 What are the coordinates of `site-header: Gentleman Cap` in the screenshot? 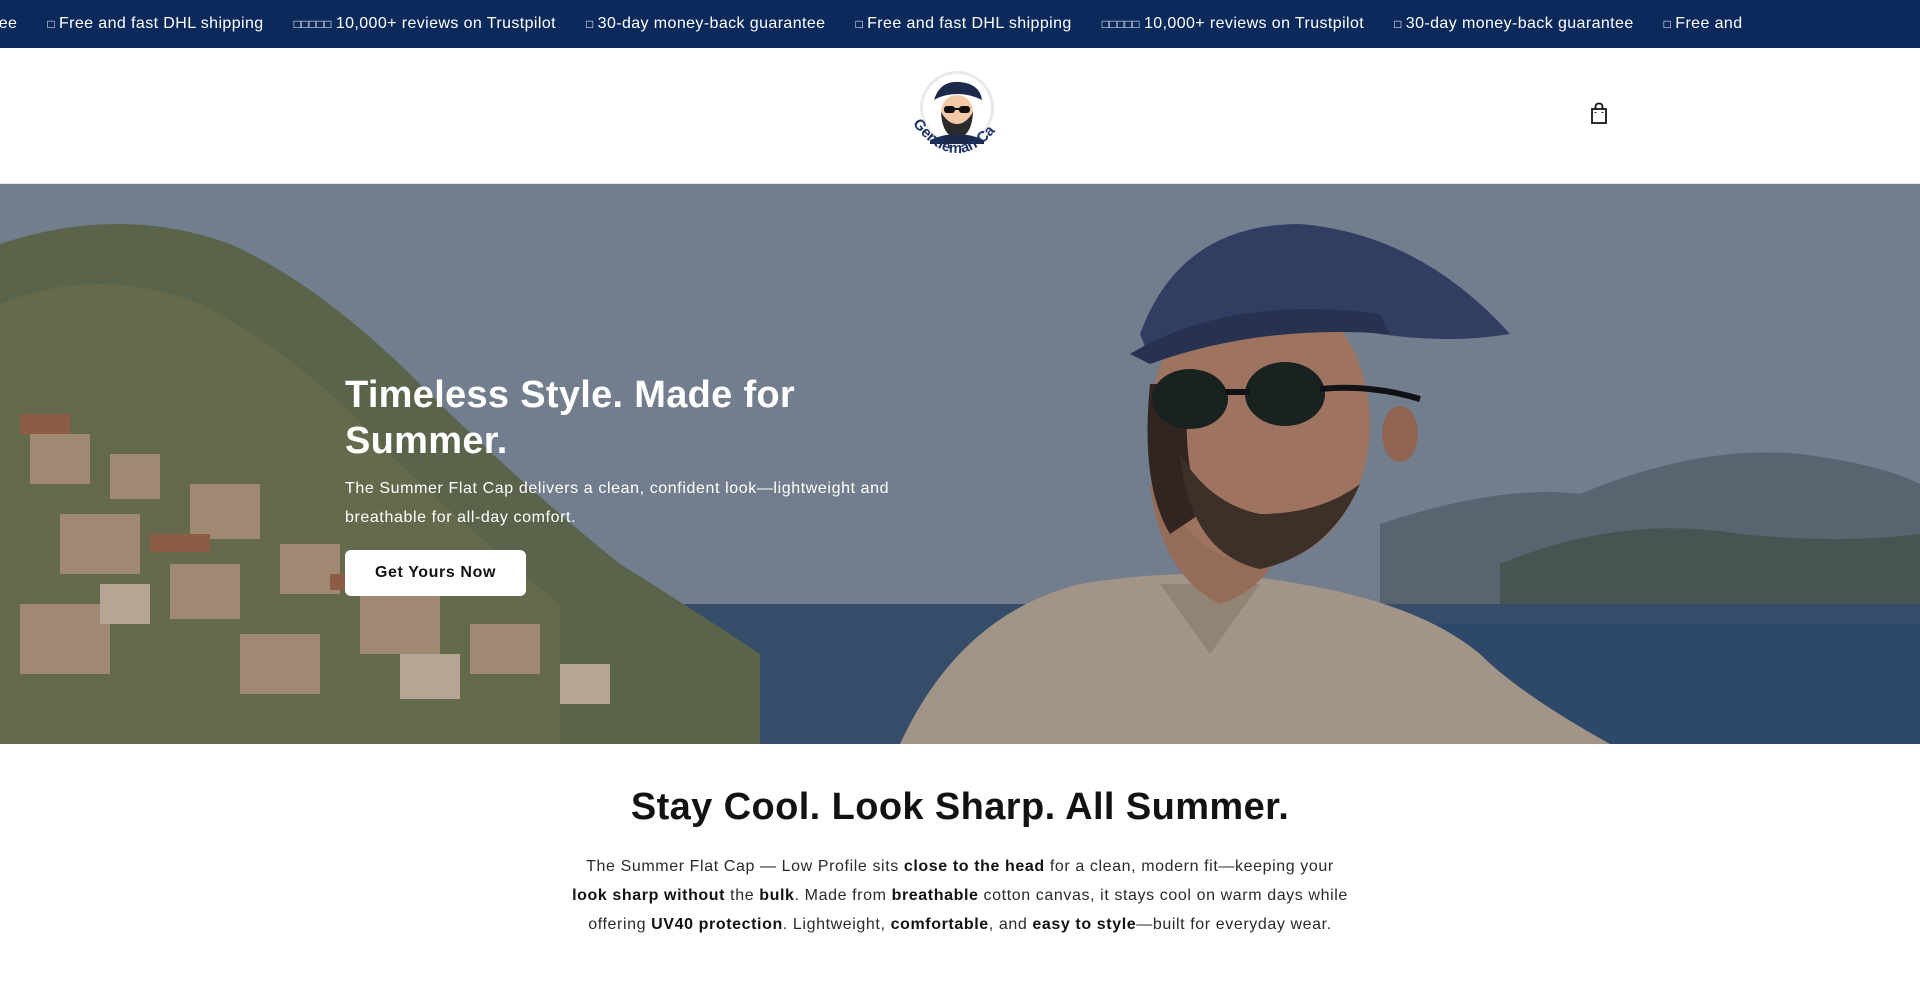 It's located at (960, 116).